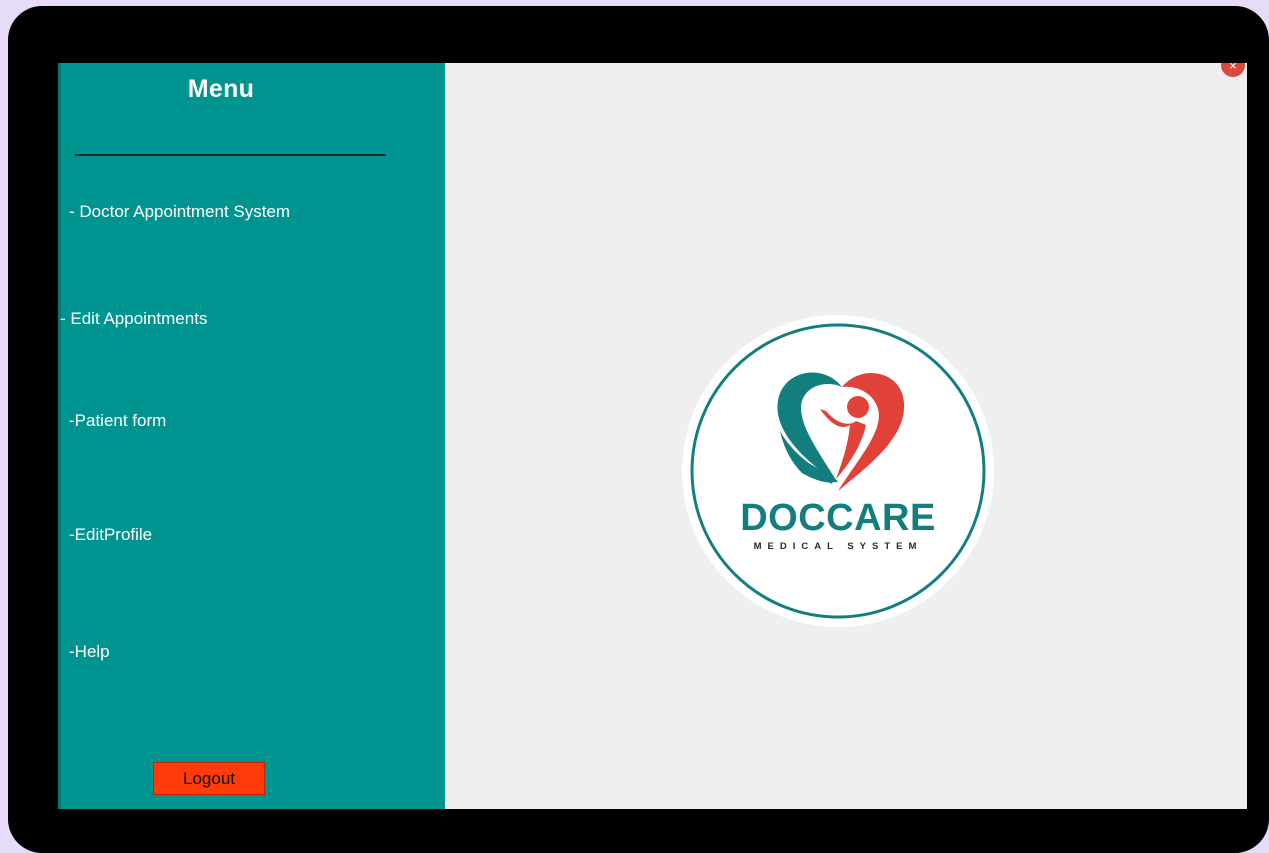 The image size is (1269, 853). Describe the element at coordinates (89, 652) in the screenshot. I see `sidebar-item-help: -Help` at that location.